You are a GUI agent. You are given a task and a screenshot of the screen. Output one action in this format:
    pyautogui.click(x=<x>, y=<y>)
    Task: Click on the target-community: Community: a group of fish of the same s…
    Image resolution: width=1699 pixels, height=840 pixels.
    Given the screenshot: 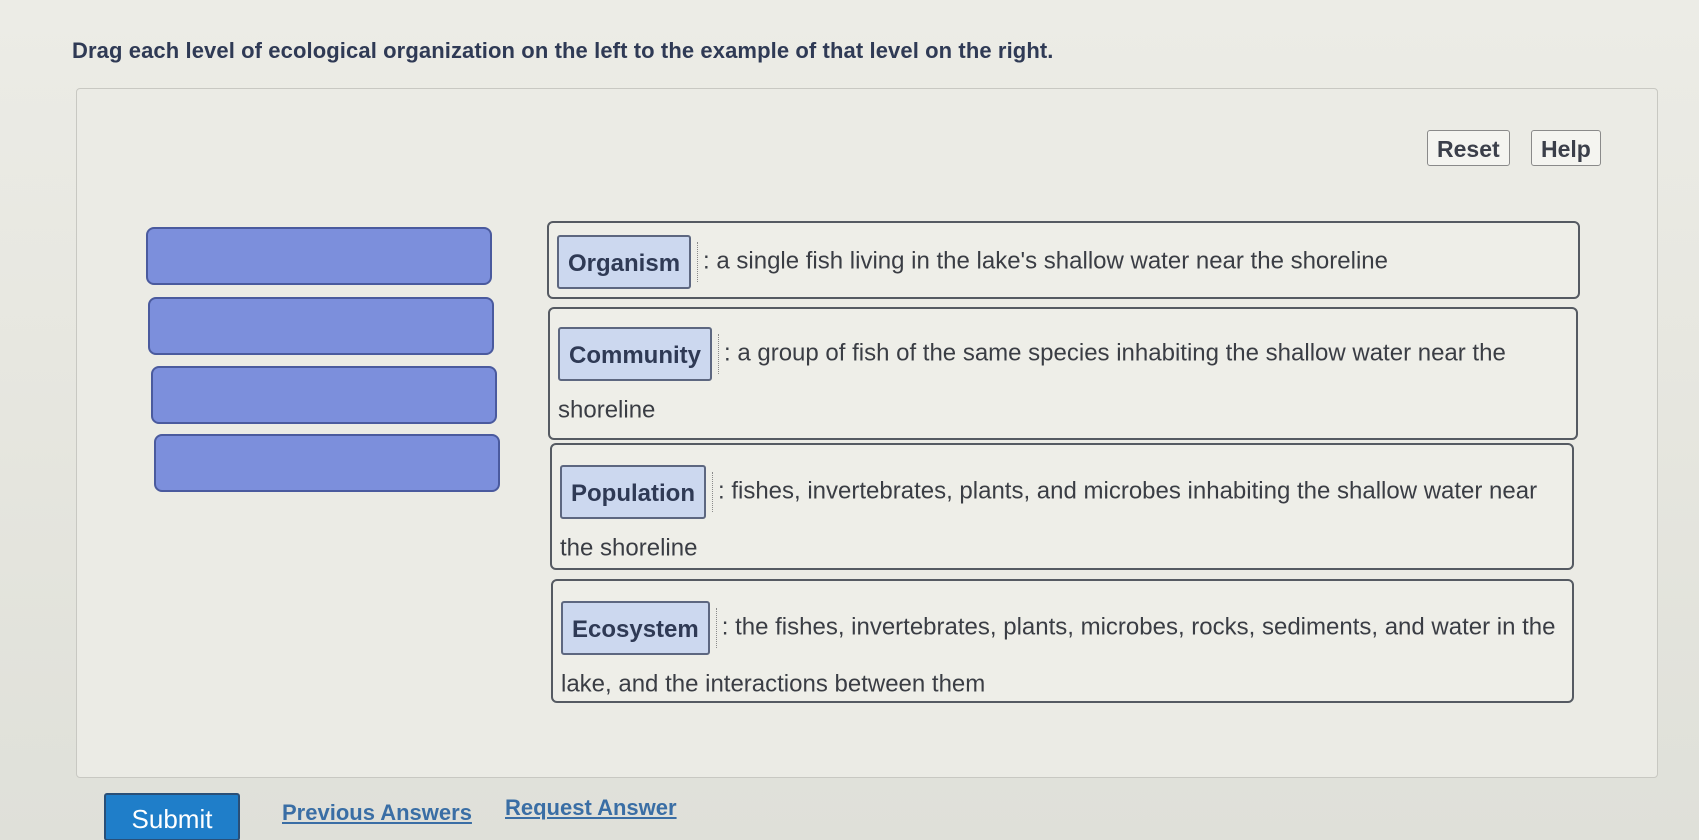 What is the action you would take?
    pyautogui.click(x=1063, y=373)
    